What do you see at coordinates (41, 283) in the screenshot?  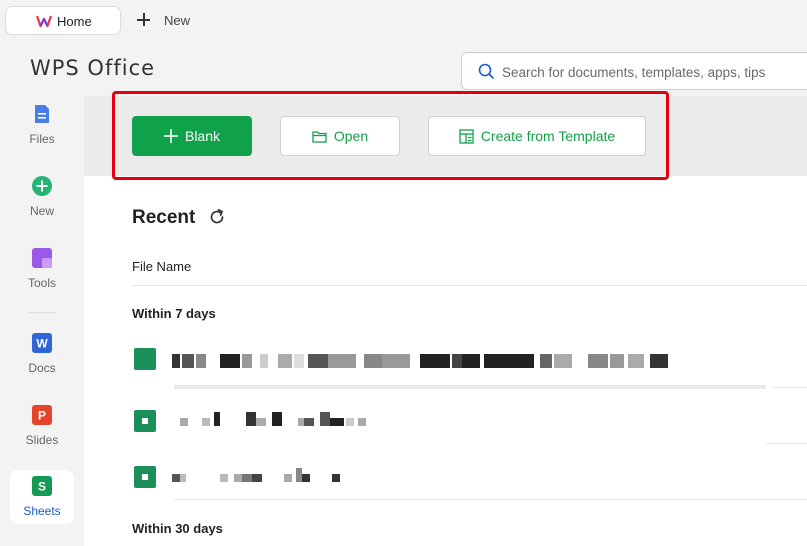 I see `sidebar-item-label: Tools` at bounding box center [41, 283].